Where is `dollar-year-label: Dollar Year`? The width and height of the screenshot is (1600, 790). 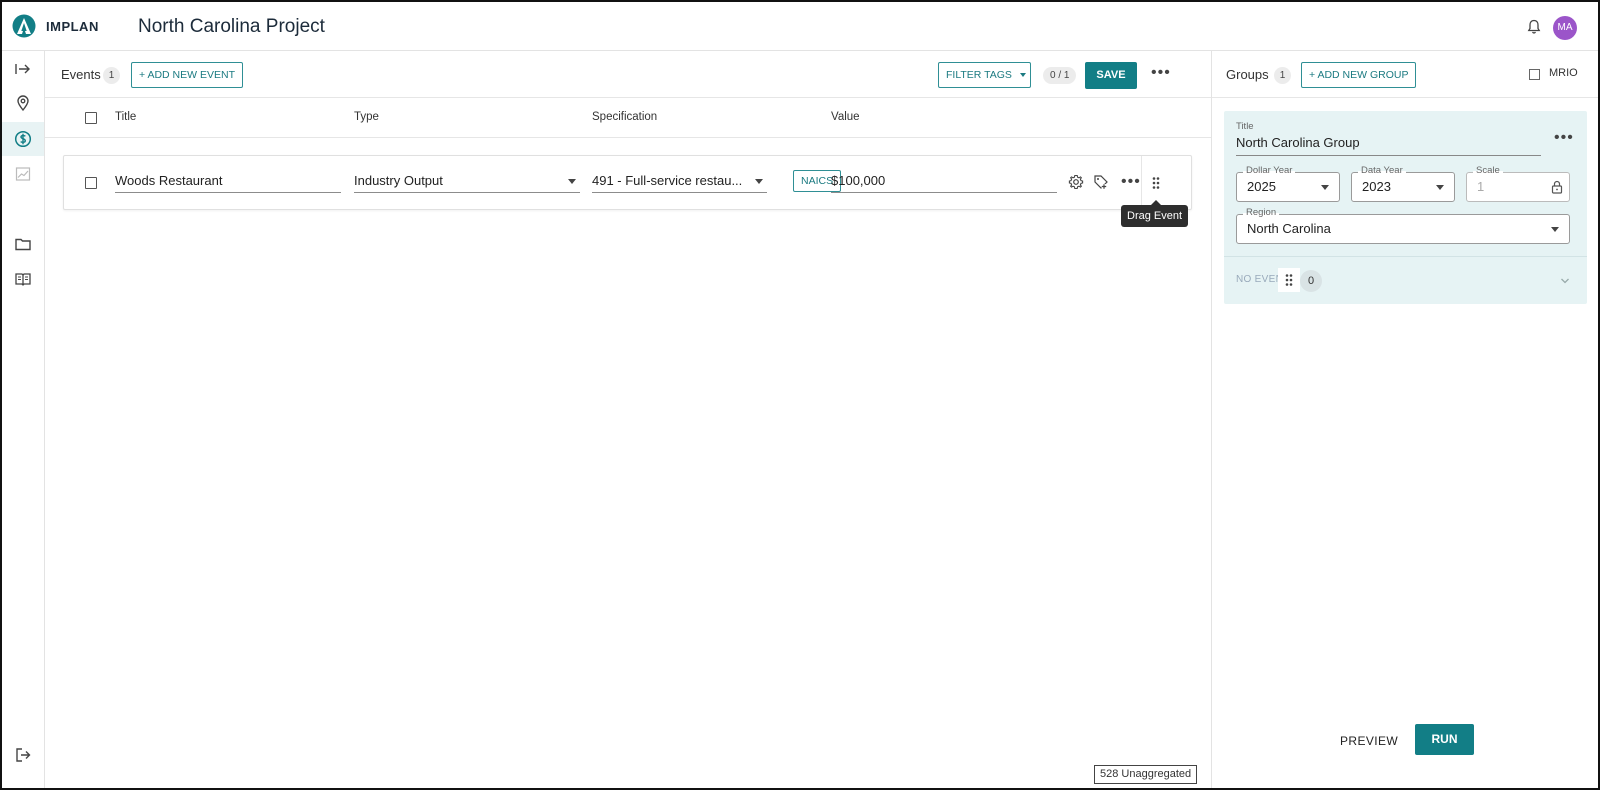 dollar-year-label: Dollar Year is located at coordinates (1269, 171).